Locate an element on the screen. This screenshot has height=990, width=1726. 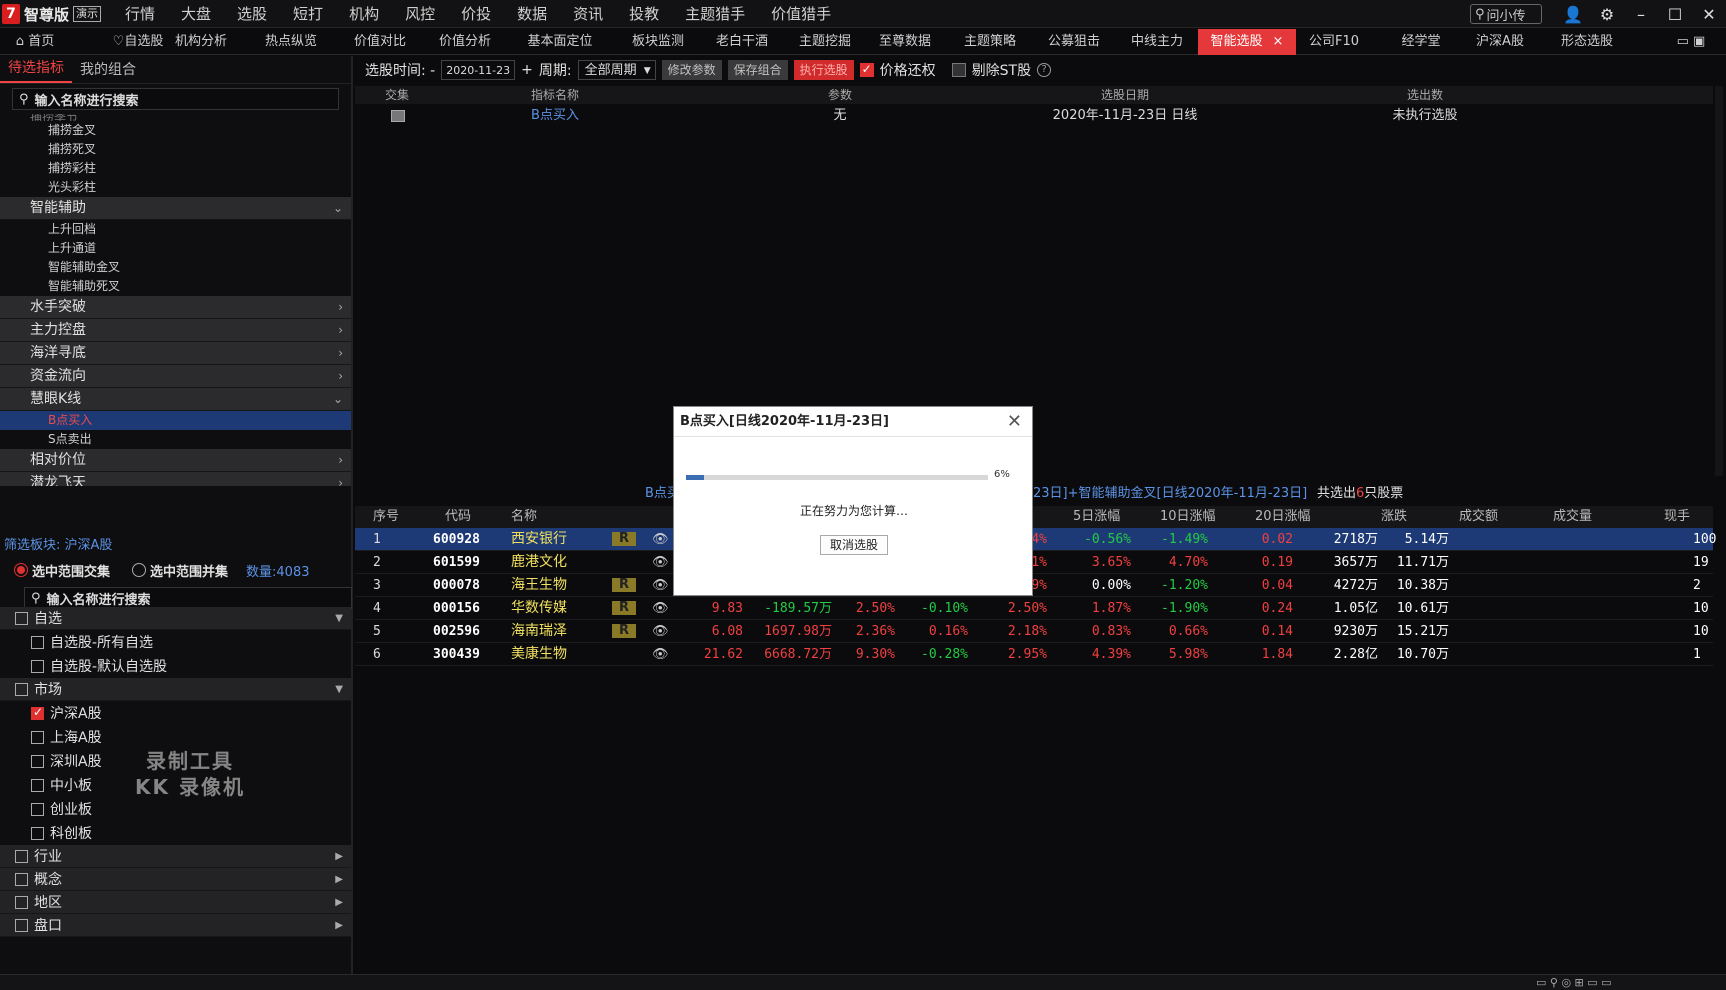
category-group: 概念 ▶ is located at coordinates (175, 879).